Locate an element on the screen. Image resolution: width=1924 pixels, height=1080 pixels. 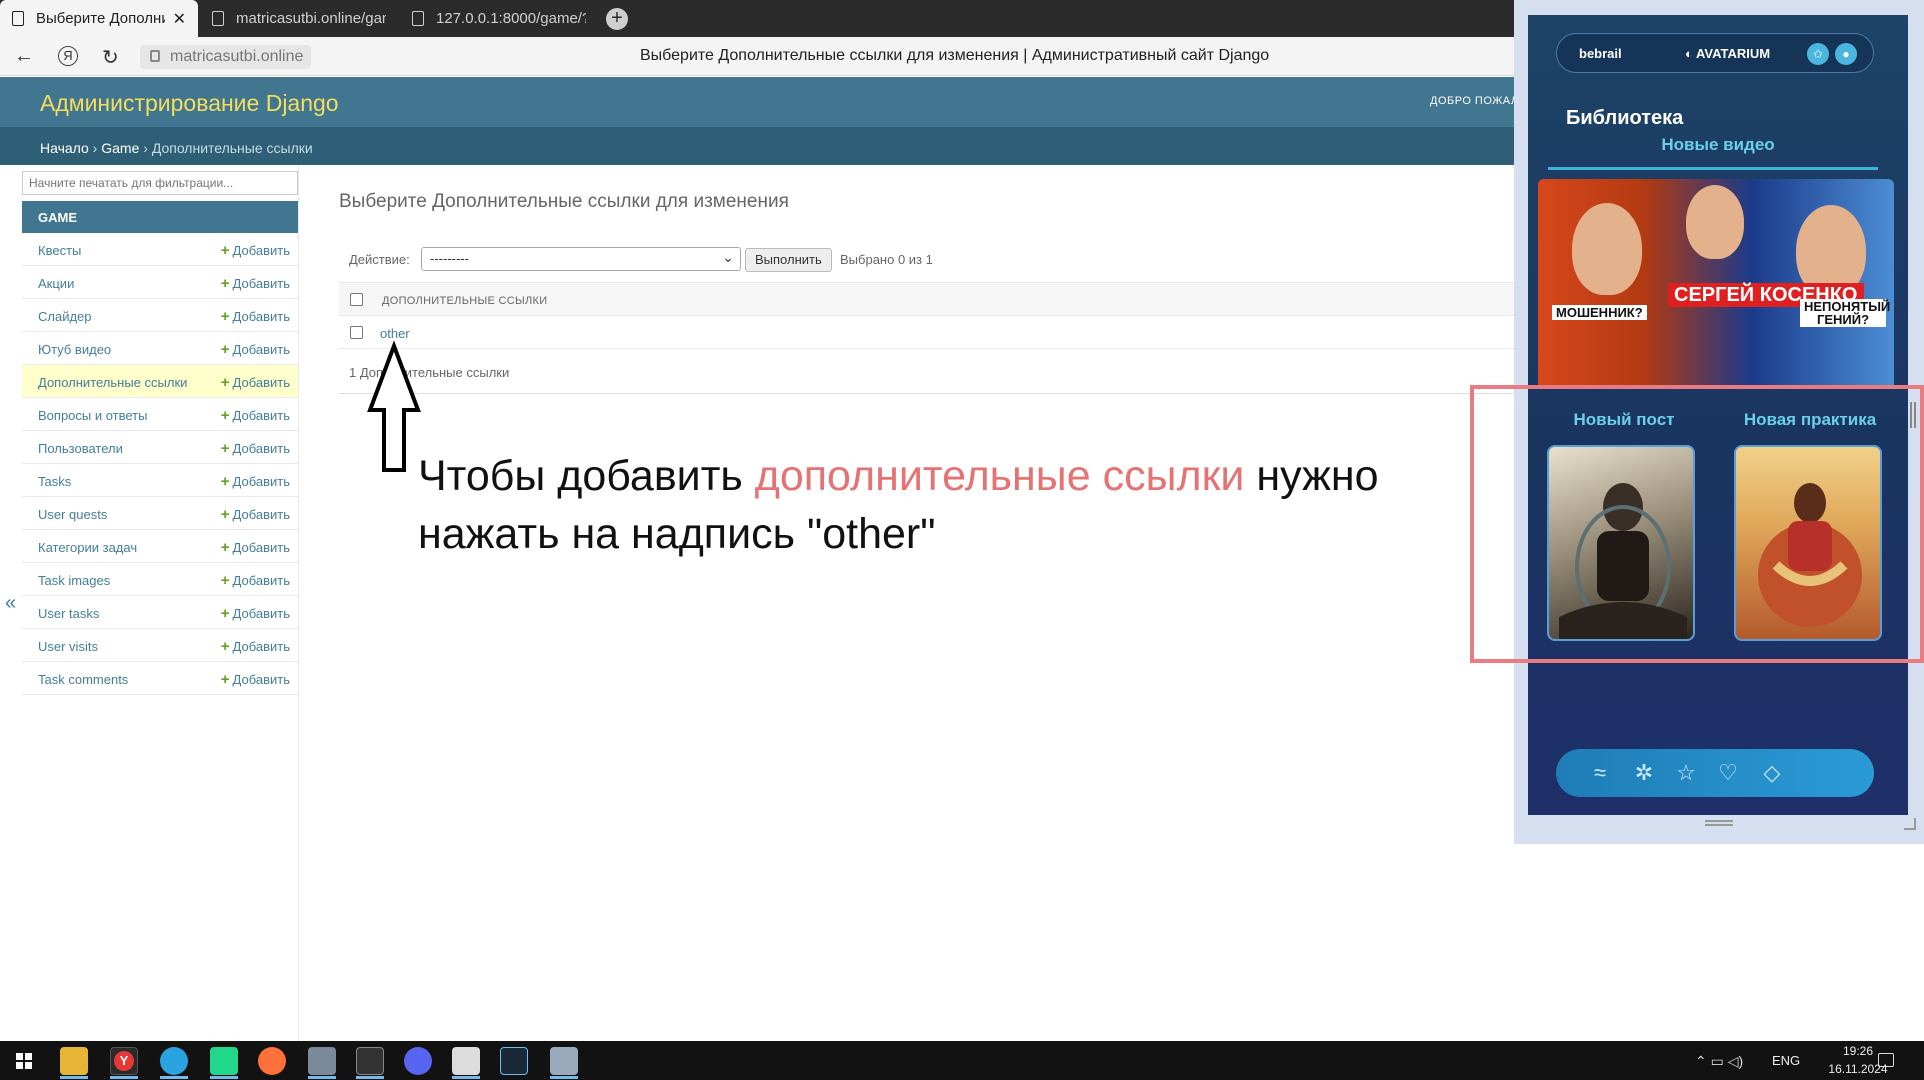
star-badge-icon: ✩ is located at coordinates (1818, 54).